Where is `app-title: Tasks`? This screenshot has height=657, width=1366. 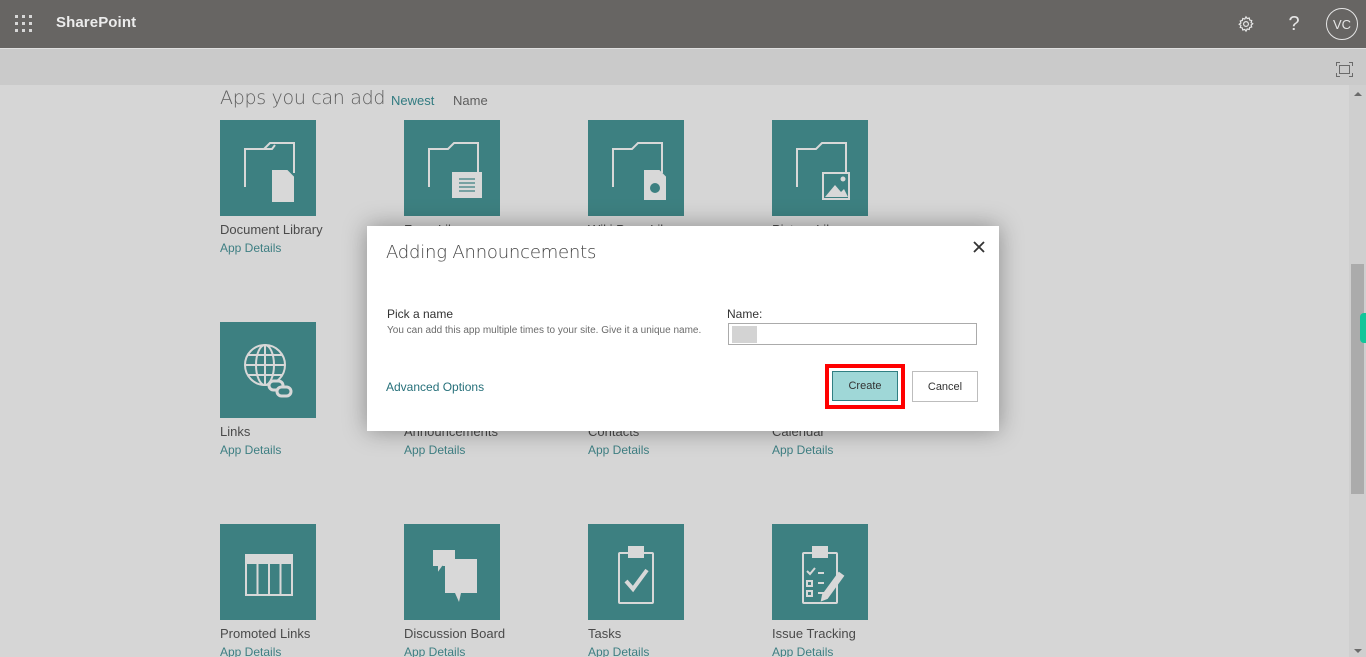 app-title: Tasks is located at coordinates (668, 633).